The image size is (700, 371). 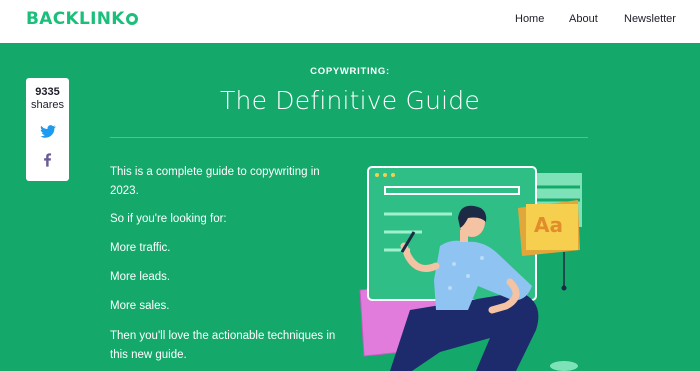 I want to click on nav-home-link: Home, so click(x=529, y=19).